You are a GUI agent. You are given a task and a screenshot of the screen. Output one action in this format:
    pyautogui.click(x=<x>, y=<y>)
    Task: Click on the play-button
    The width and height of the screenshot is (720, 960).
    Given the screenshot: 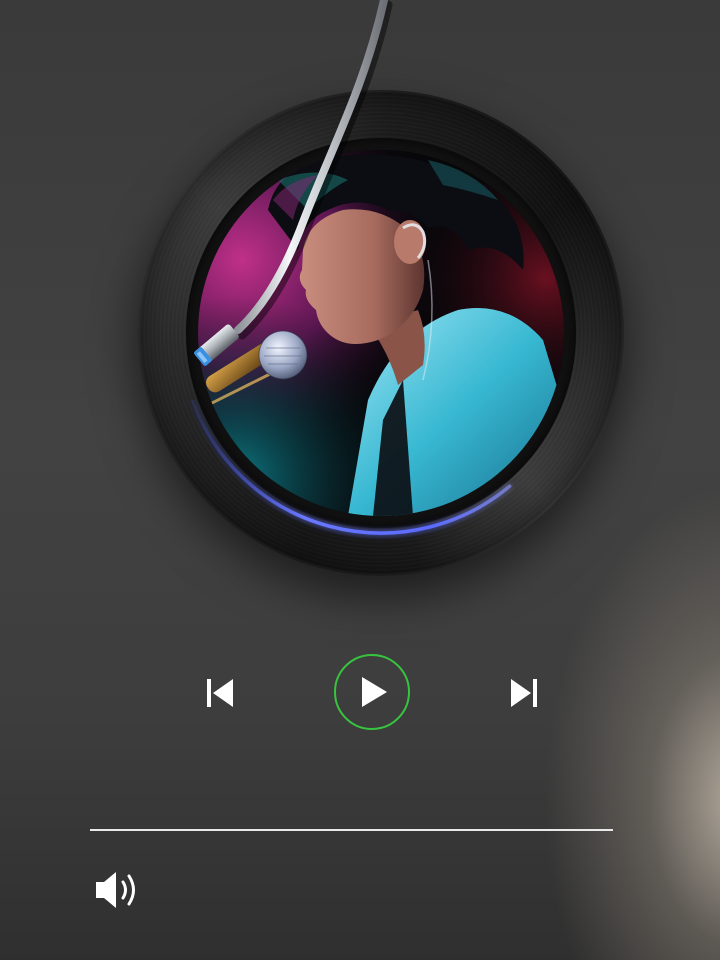 What is the action you would take?
    pyautogui.click(x=372, y=692)
    